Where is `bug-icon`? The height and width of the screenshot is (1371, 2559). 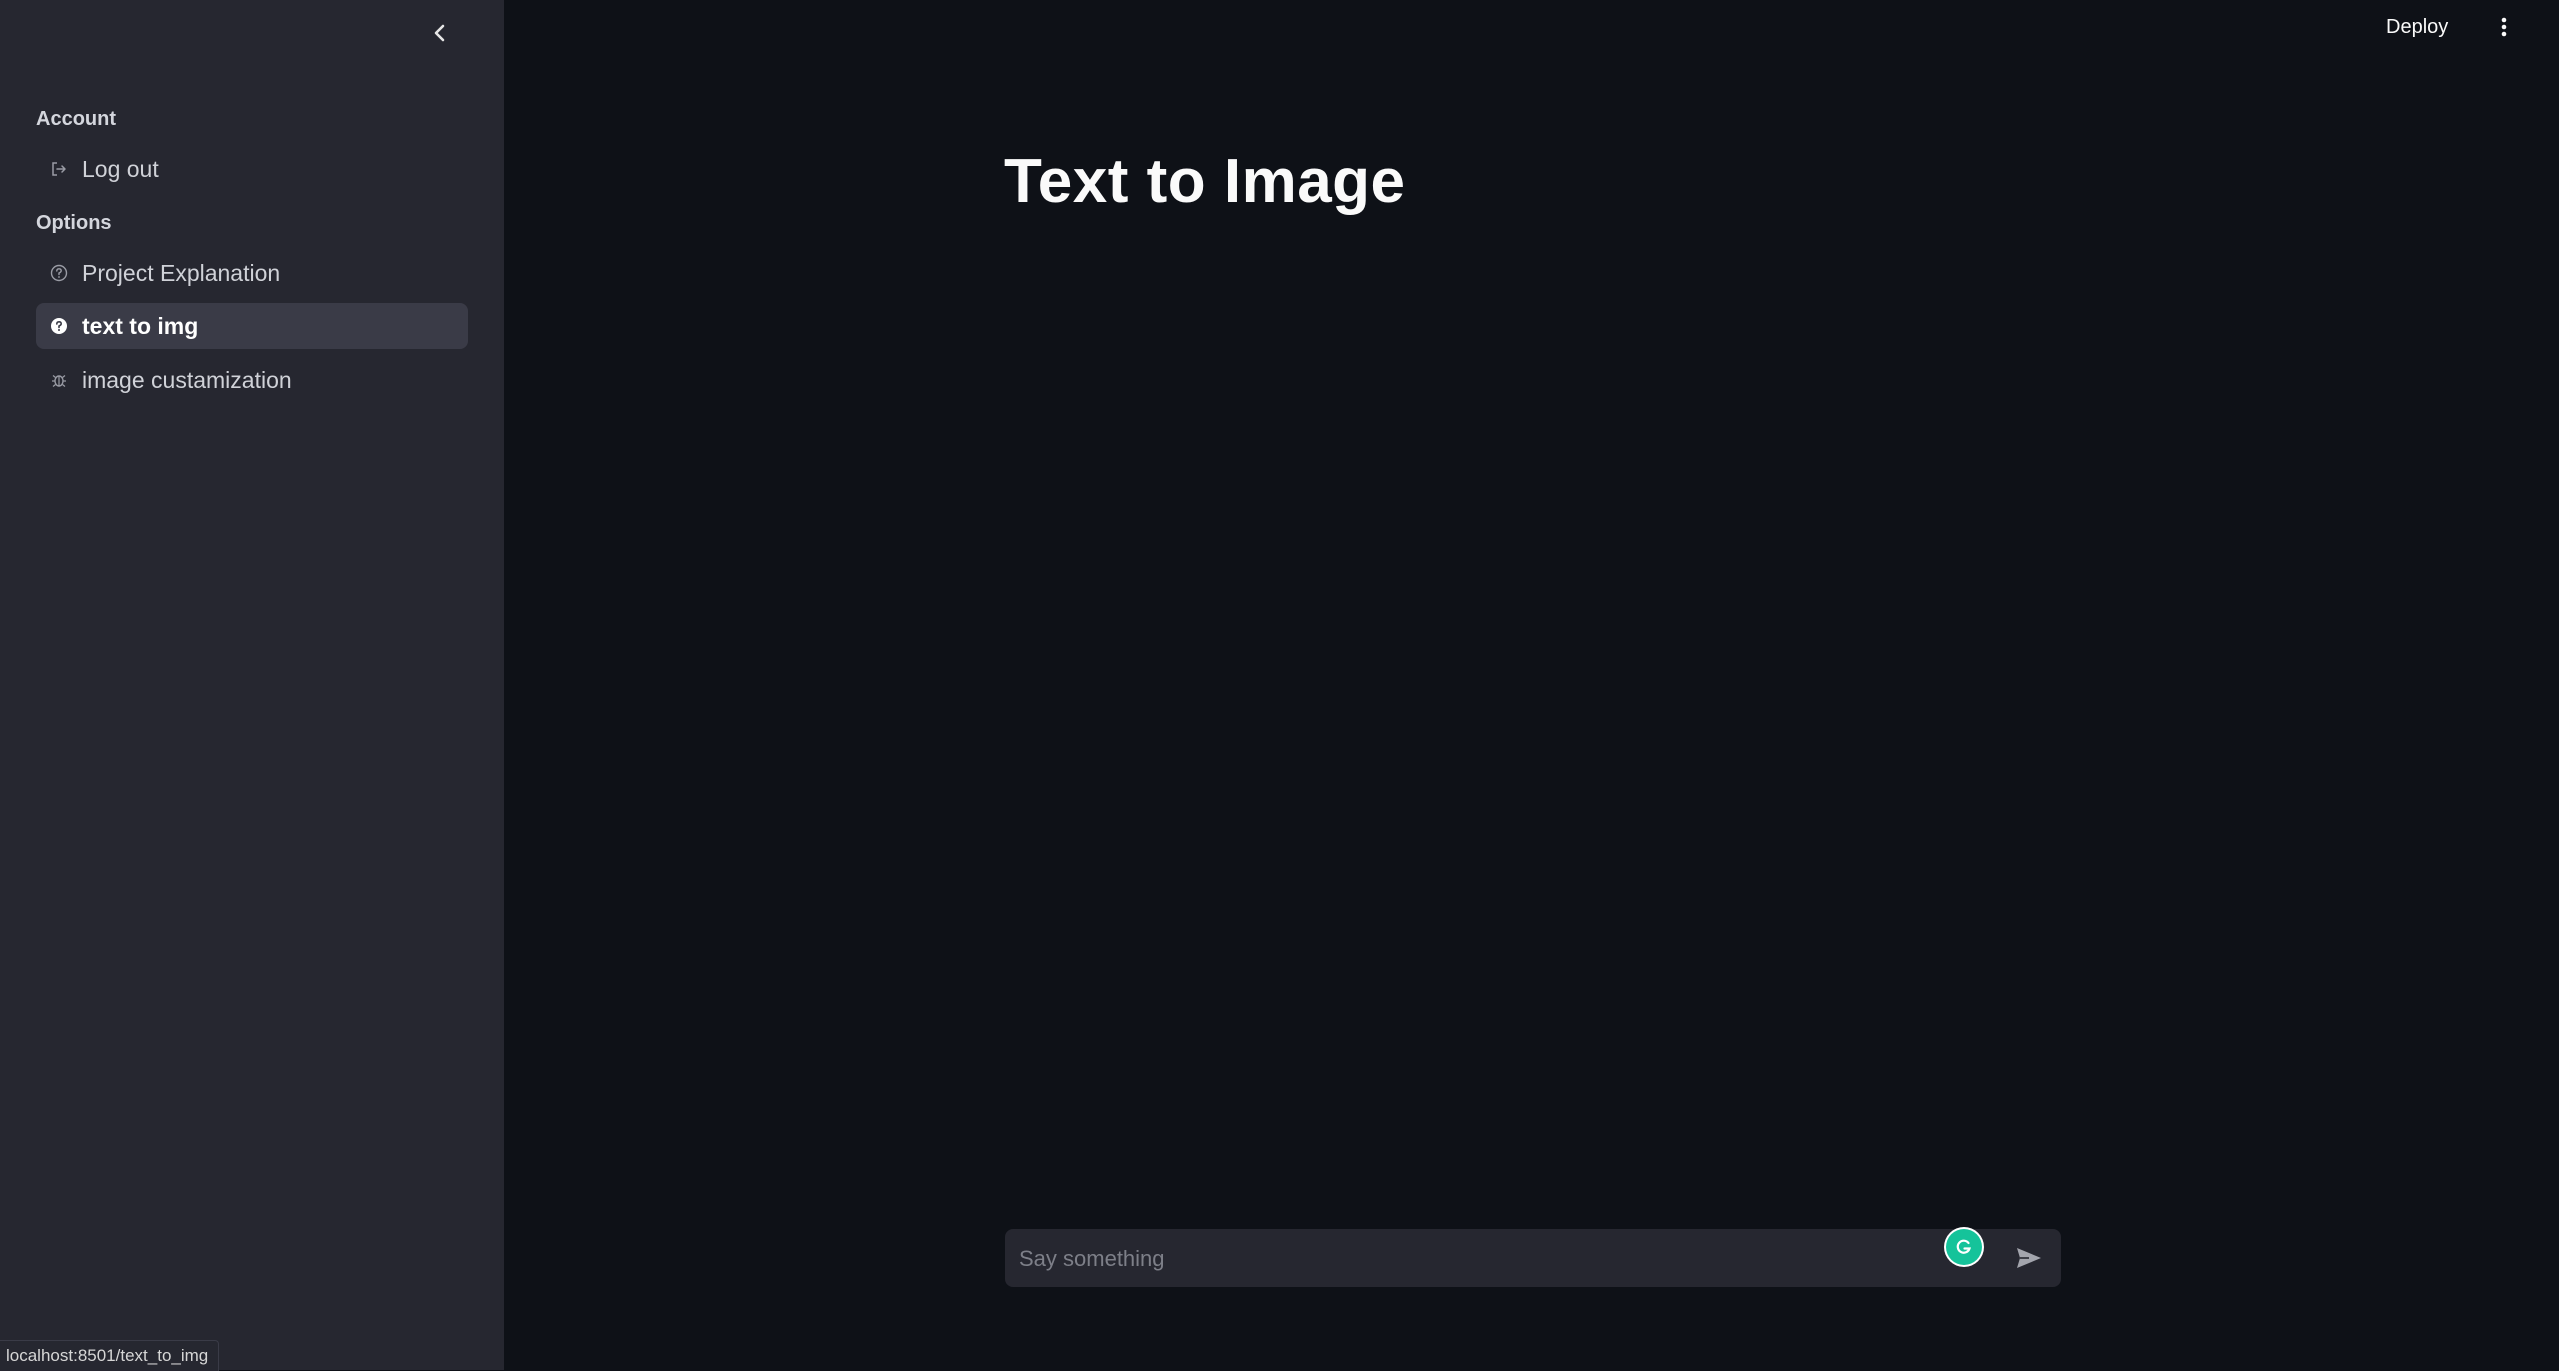
bug-icon is located at coordinates (59, 380).